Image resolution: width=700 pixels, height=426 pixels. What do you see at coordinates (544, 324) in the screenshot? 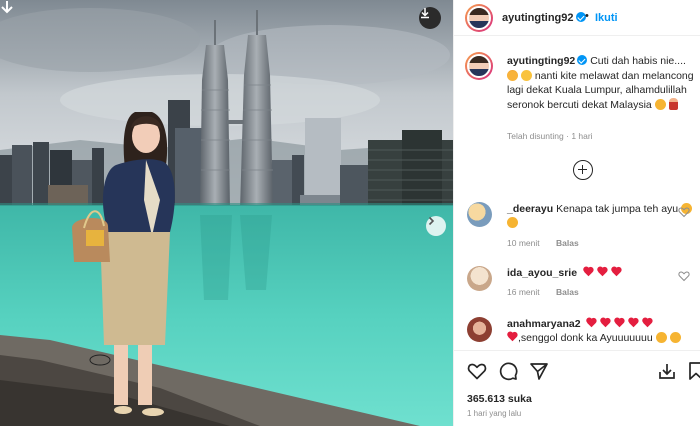
I see `comment-username: anahmaryana2` at bounding box center [544, 324].